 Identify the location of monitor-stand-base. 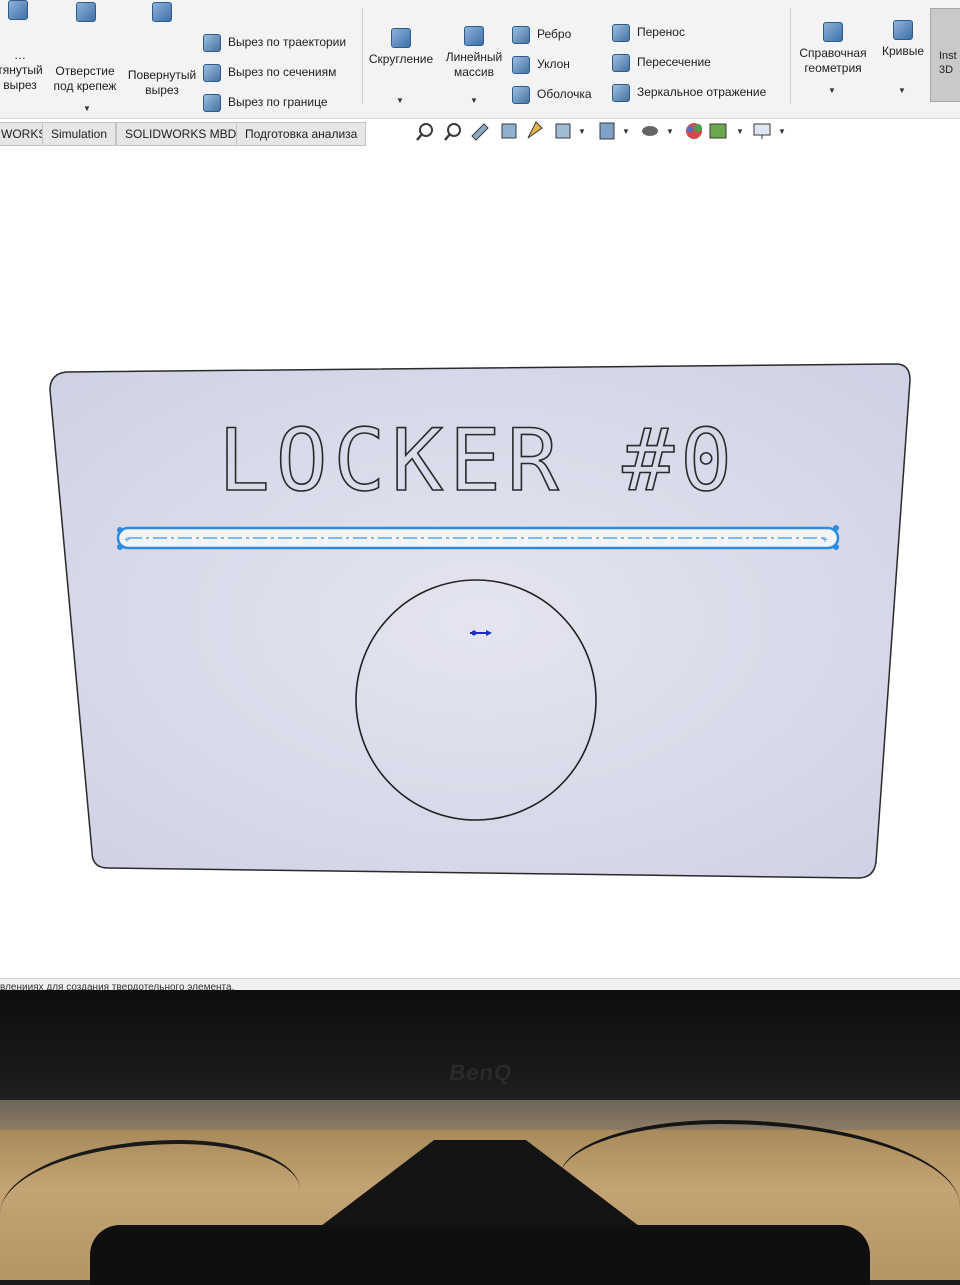
(480, 1255).